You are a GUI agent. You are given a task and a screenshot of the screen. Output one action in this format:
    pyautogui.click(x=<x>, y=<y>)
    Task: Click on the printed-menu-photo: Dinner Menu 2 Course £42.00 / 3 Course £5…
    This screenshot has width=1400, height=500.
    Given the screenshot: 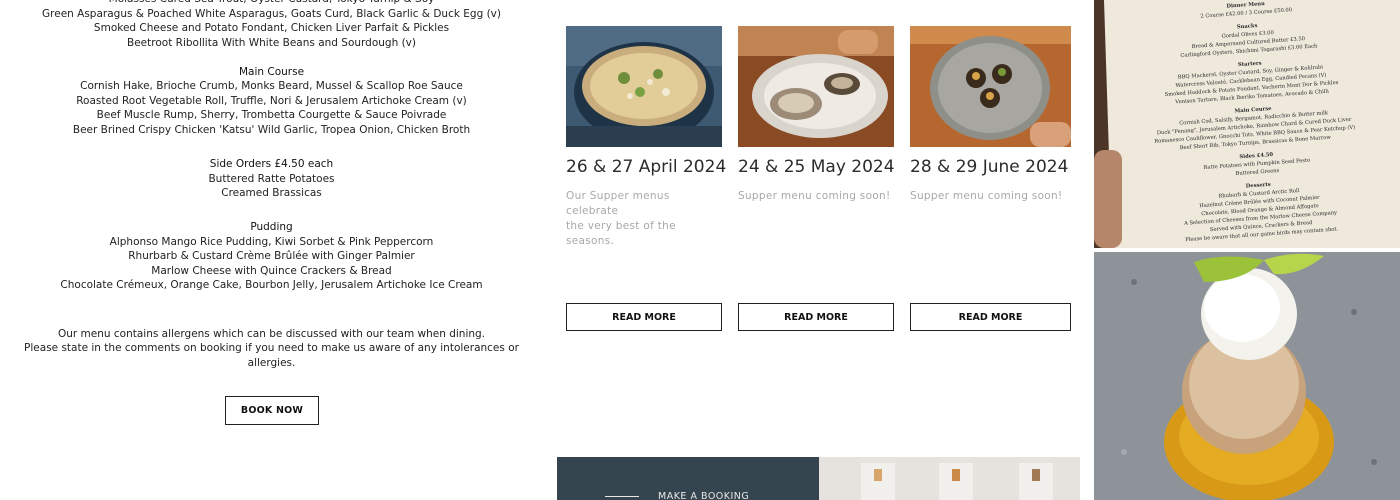 What is the action you would take?
    pyautogui.click(x=1247, y=124)
    